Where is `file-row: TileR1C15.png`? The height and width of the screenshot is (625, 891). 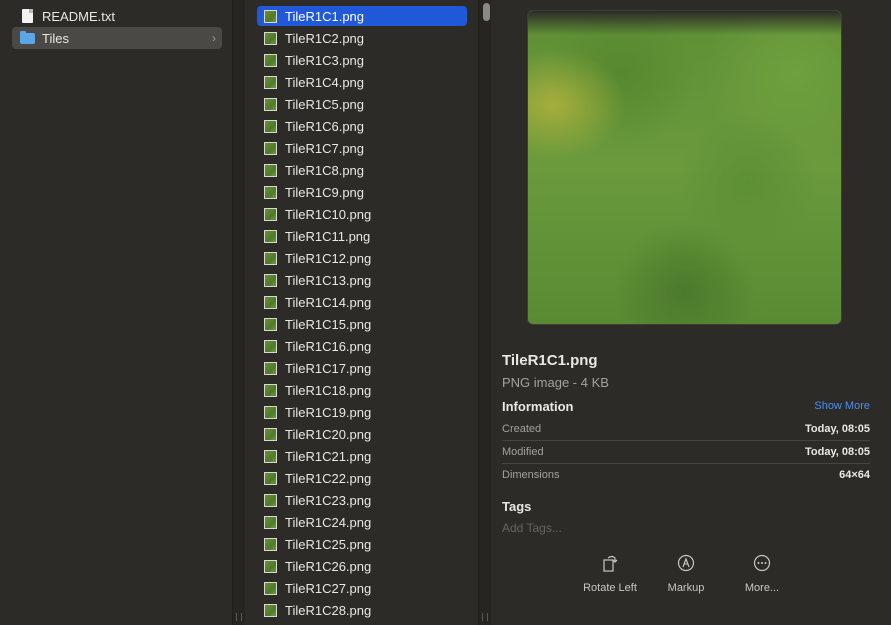
file-row: TileR1C15.png is located at coordinates (362, 324).